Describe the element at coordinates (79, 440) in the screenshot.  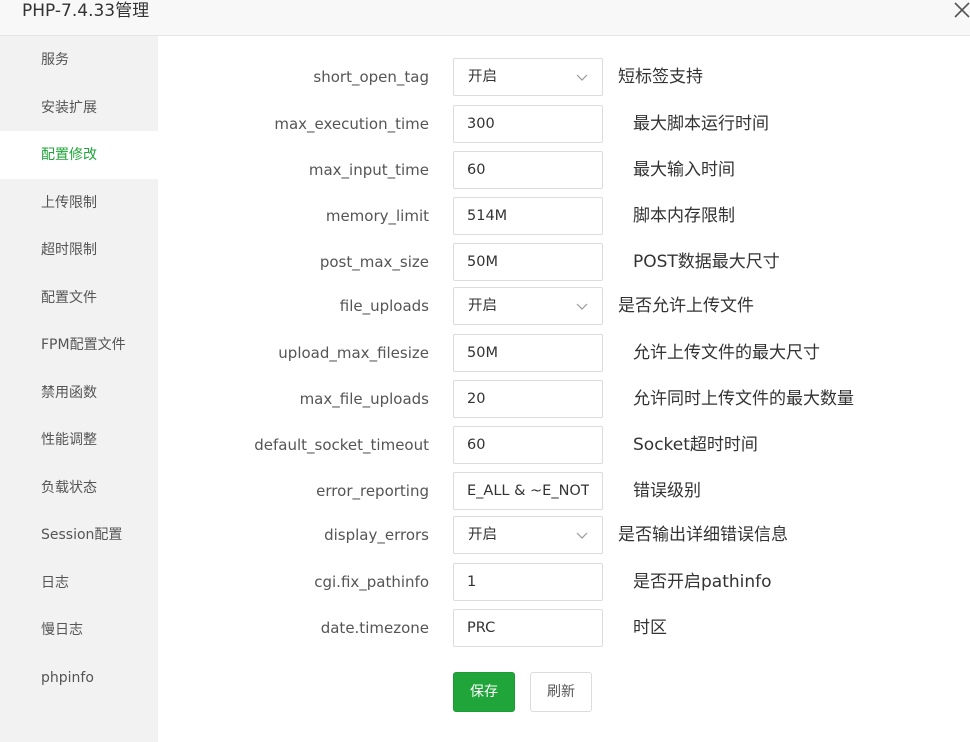
I see `sidebar-item-performance: 性能调整` at that location.